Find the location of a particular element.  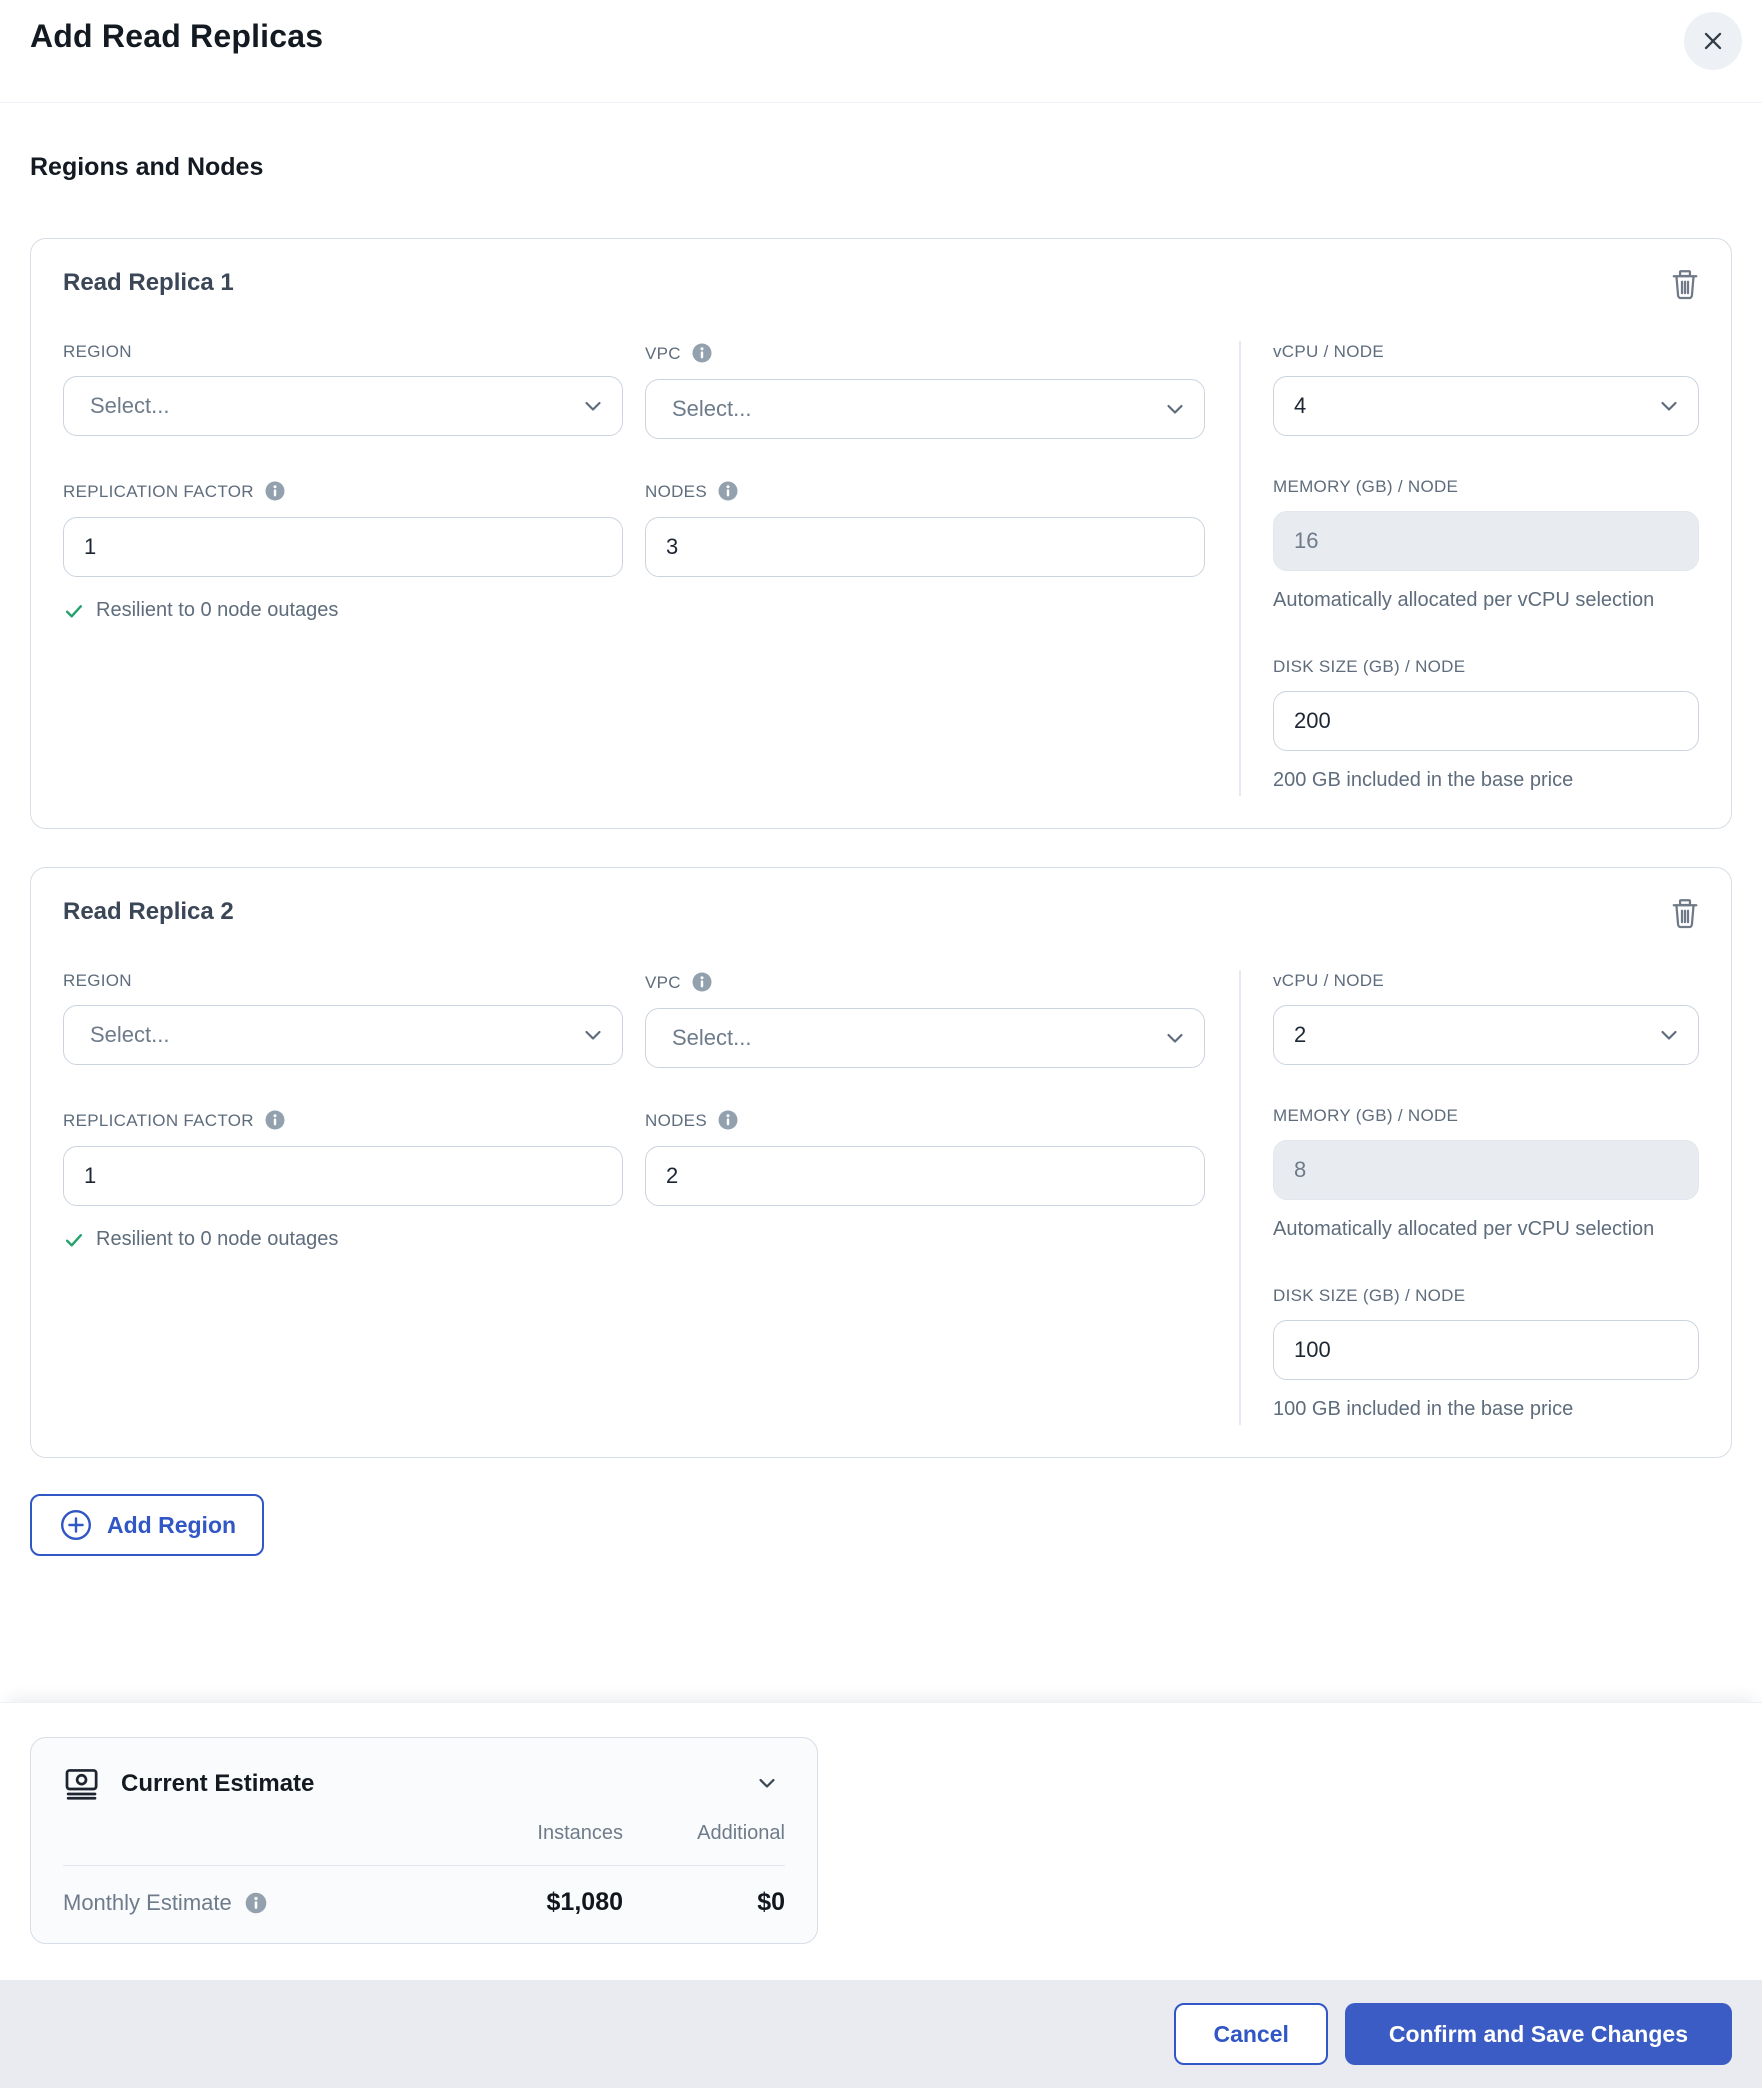

disk-helper-text: 100 GB included in the base price is located at coordinates (1423, 1409).